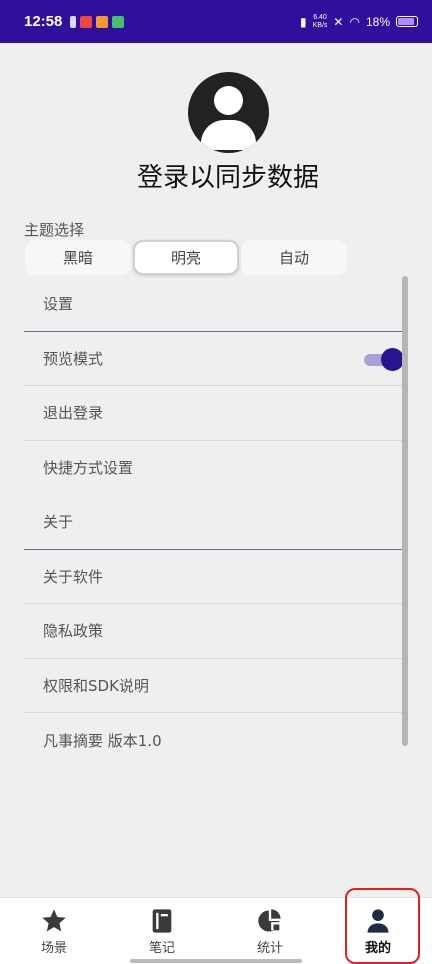 The image size is (432, 964). I want to click on theme-toggle: 黑暗 明亮 自动, so click(186, 257).